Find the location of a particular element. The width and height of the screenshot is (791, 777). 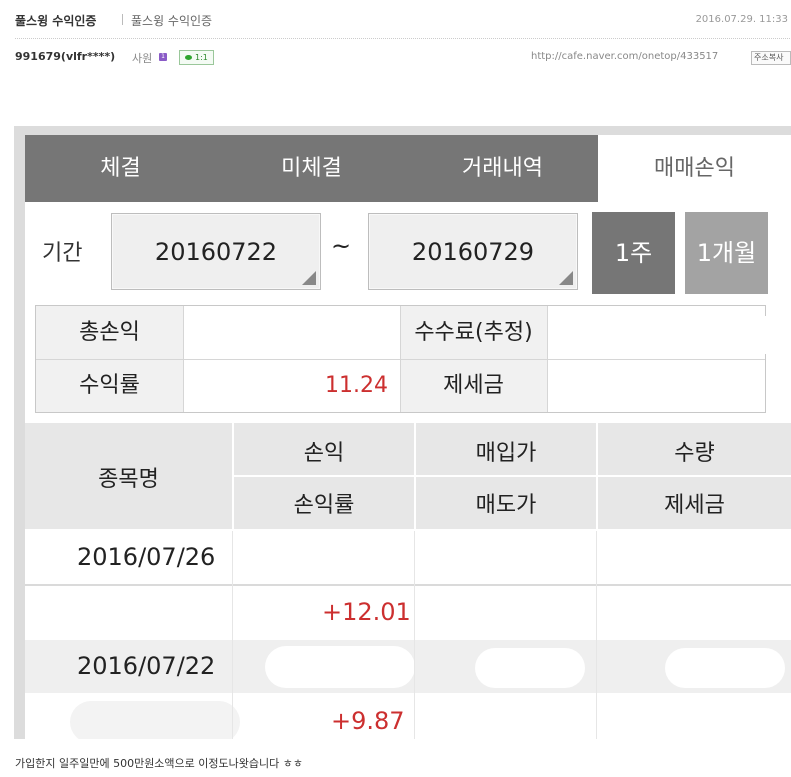

row-pnl-rate: +12.01 is located at coordinates (366, 612).